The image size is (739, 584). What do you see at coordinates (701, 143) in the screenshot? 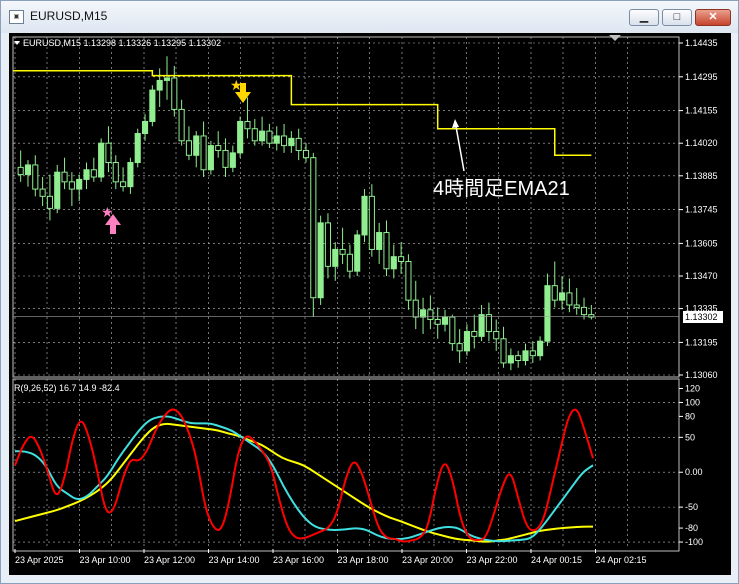
I see `price-tick-label: 1.14020` at bounding box center [701, 143].